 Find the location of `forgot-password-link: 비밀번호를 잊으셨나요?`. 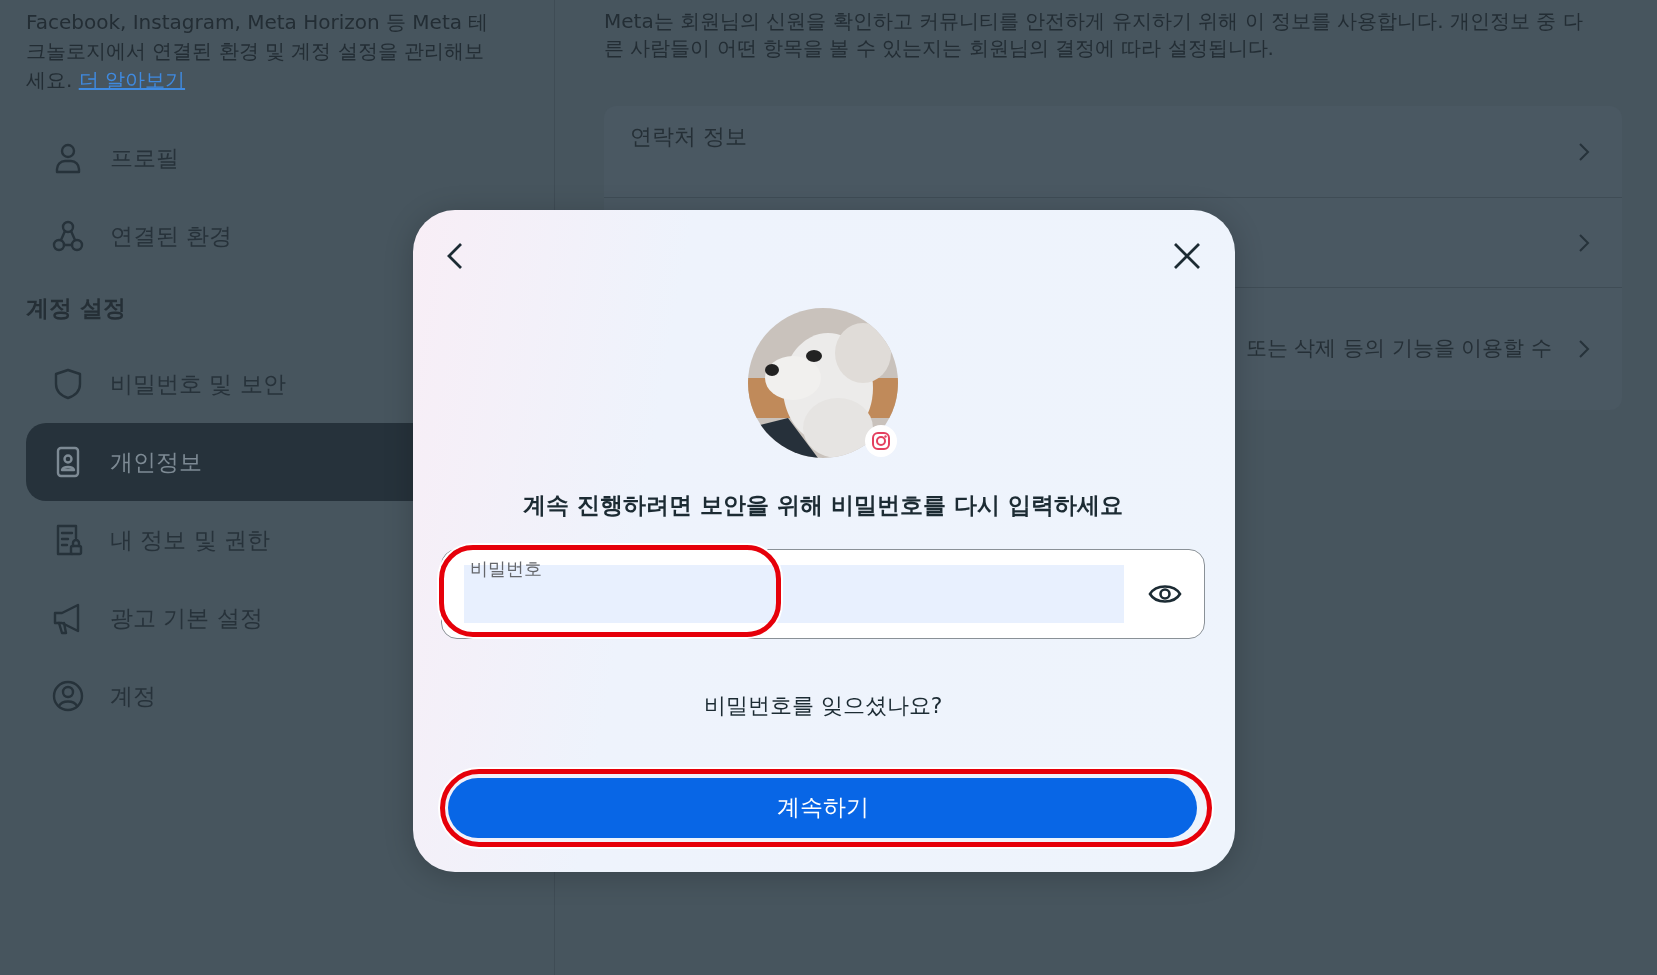

forgot-password-link: 비밀번호를 잊으셨나요? is located at coordinates (823, 705).